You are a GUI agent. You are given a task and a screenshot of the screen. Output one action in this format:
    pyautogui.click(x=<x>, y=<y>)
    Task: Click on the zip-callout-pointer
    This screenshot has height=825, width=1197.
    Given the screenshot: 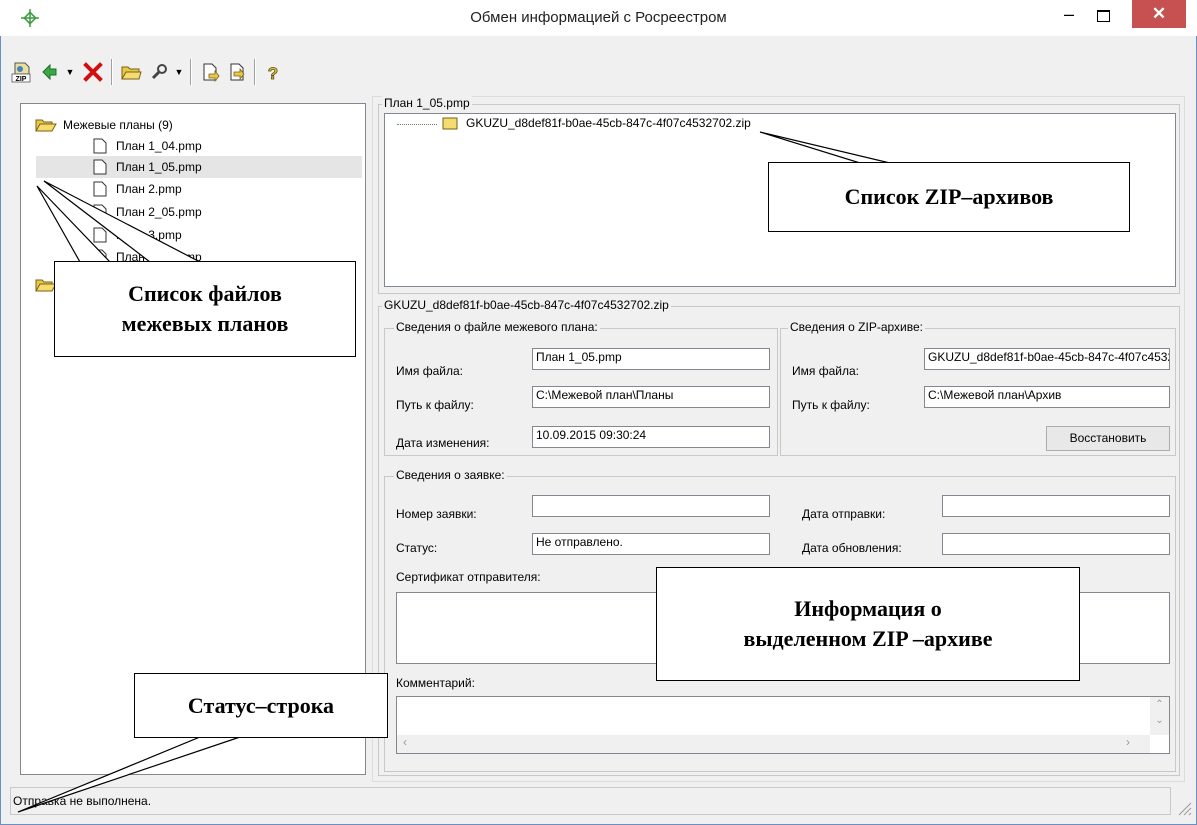 What is the action you would take?
    pyautogui.click(x=825, y=147)
    